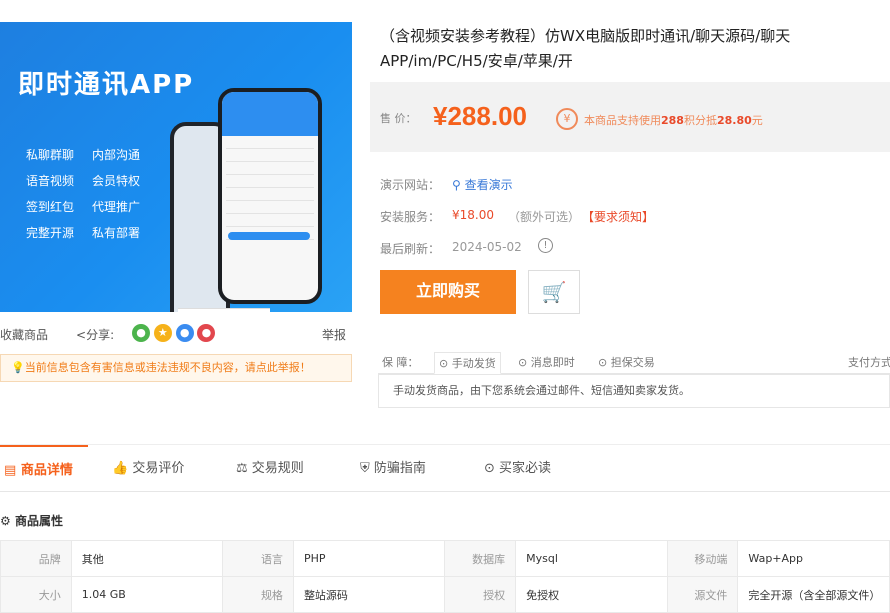 The width and height of the screenshot is (890, 613). Describe the element at coordinates (622, 120) in the screenshot. I see `points-prefix: 本商品支持使用` at that location.